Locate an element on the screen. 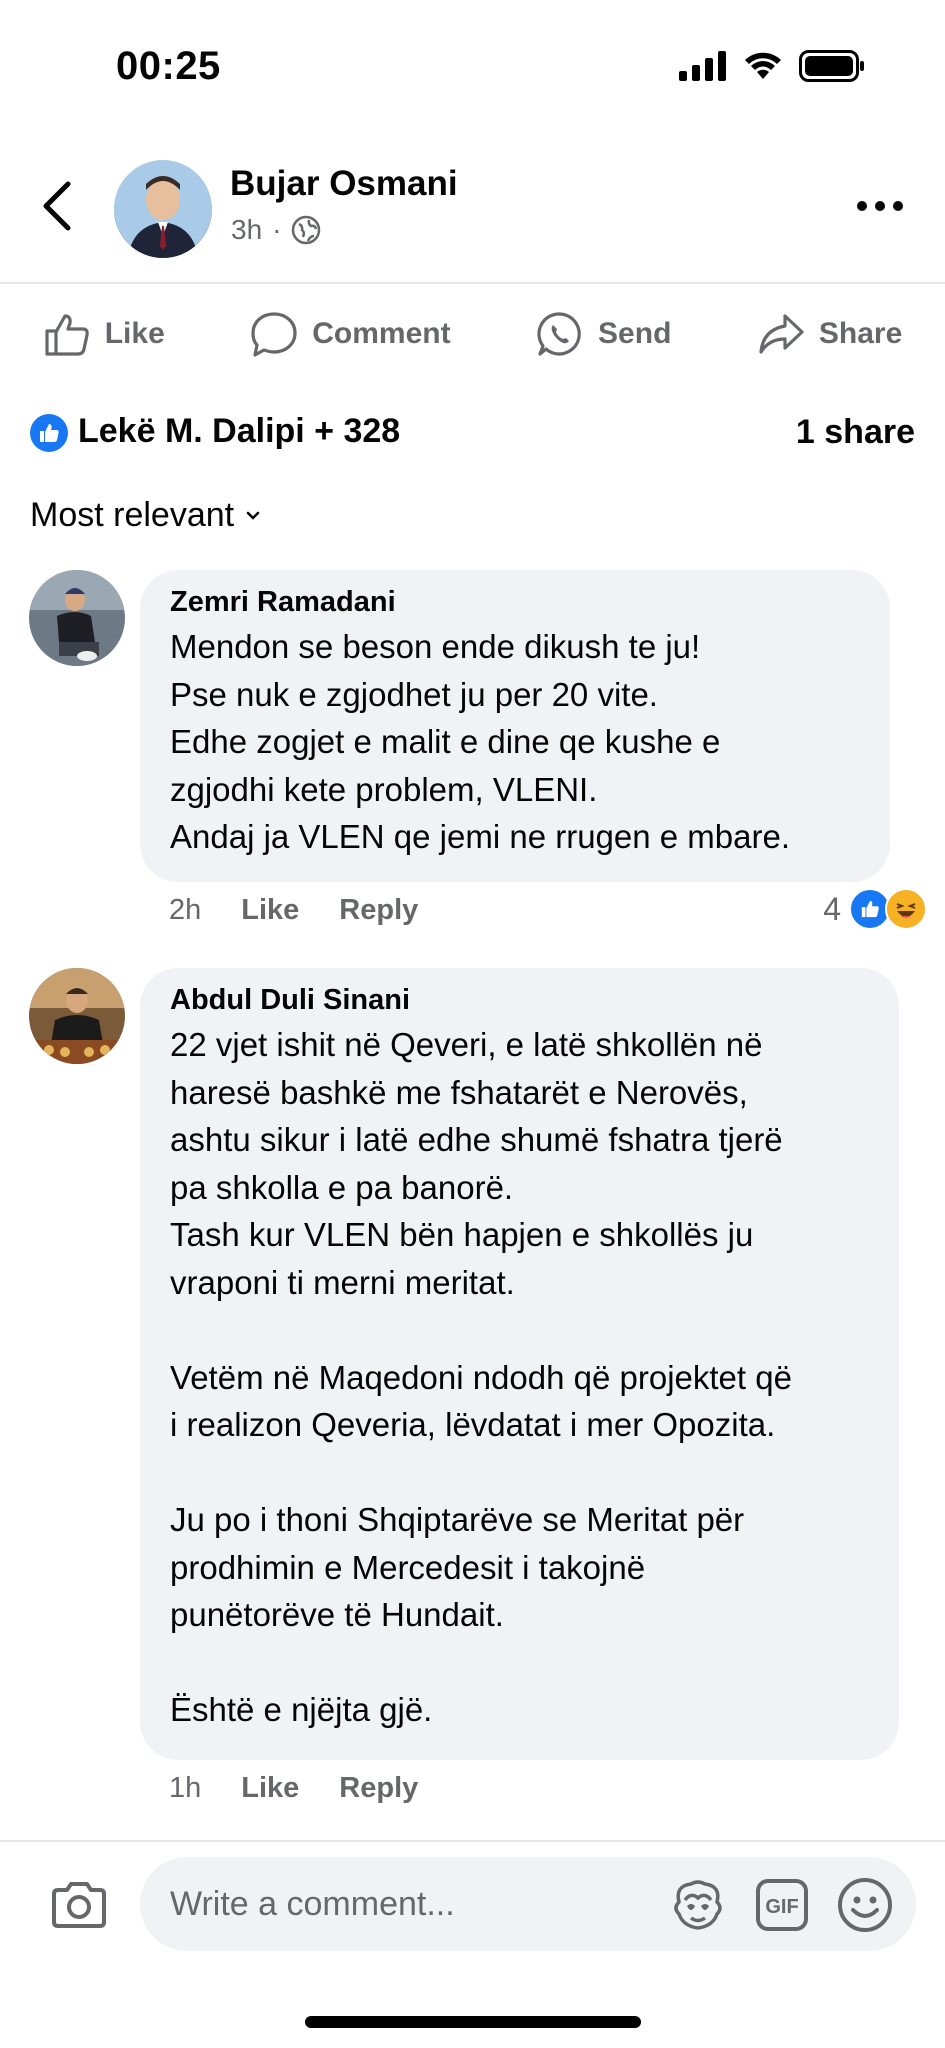  commenter-name: Zemri Ramadani is located at coordinates (515, 602).